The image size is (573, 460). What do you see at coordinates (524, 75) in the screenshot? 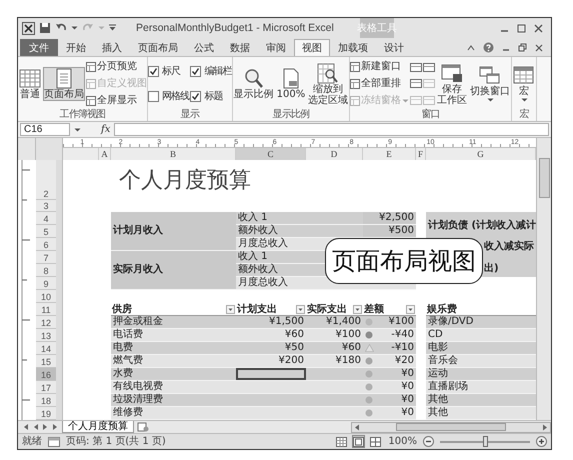
I see `table-icon` at bounding box center [524, 75].